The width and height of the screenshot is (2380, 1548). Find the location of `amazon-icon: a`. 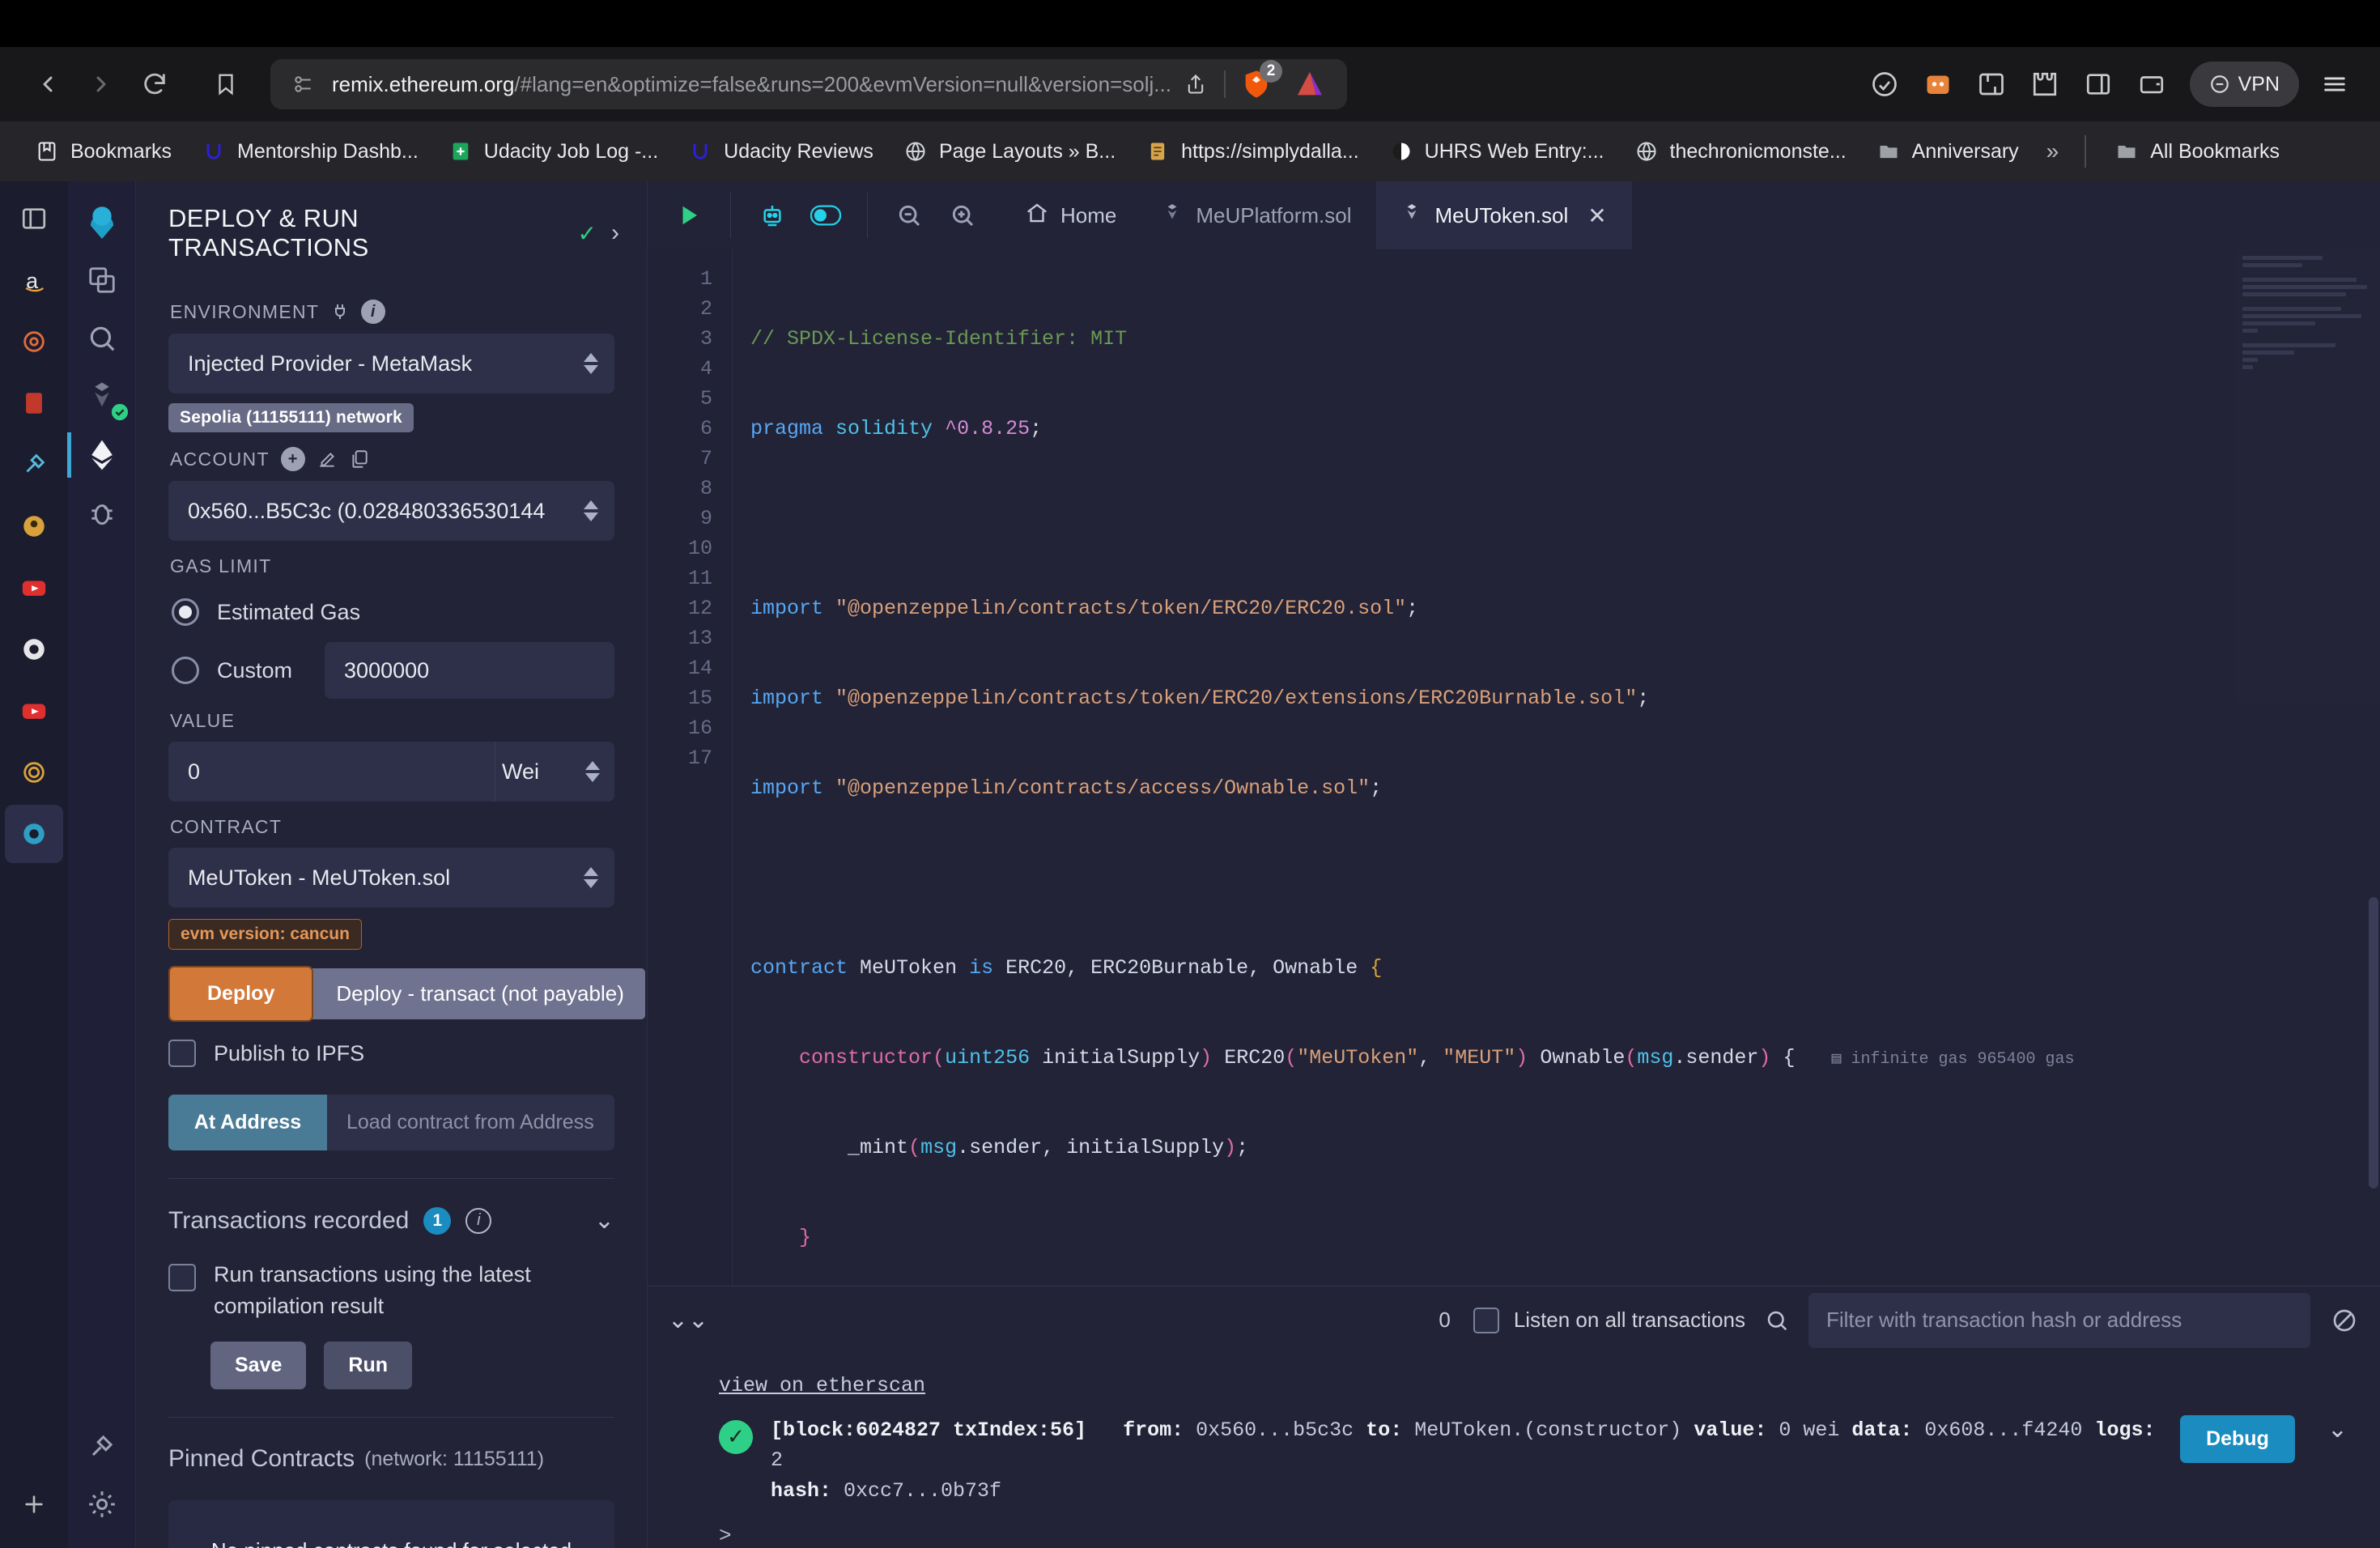

amazon-icon: a is located at coordinates (34, 280).